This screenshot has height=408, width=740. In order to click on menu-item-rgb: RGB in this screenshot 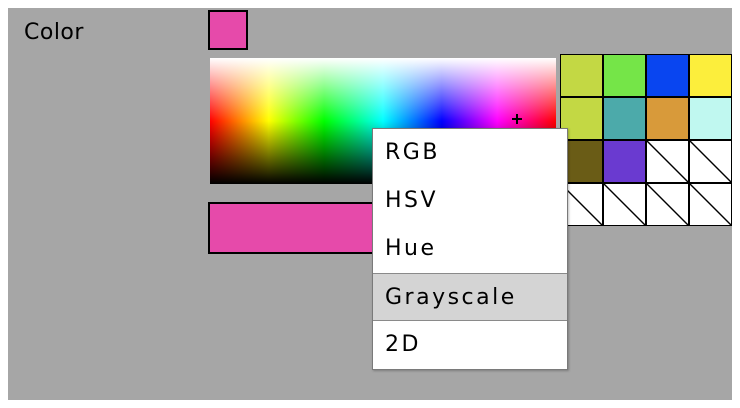, I will do `click(470, 153)`.